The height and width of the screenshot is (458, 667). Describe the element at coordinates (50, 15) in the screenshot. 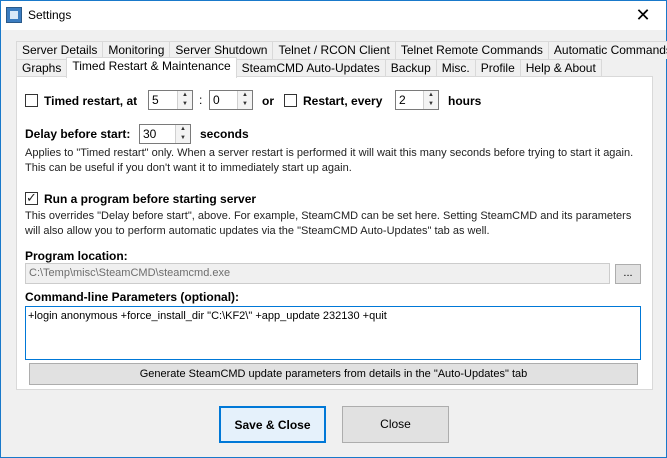

I see `window-title: Settings` at that location.